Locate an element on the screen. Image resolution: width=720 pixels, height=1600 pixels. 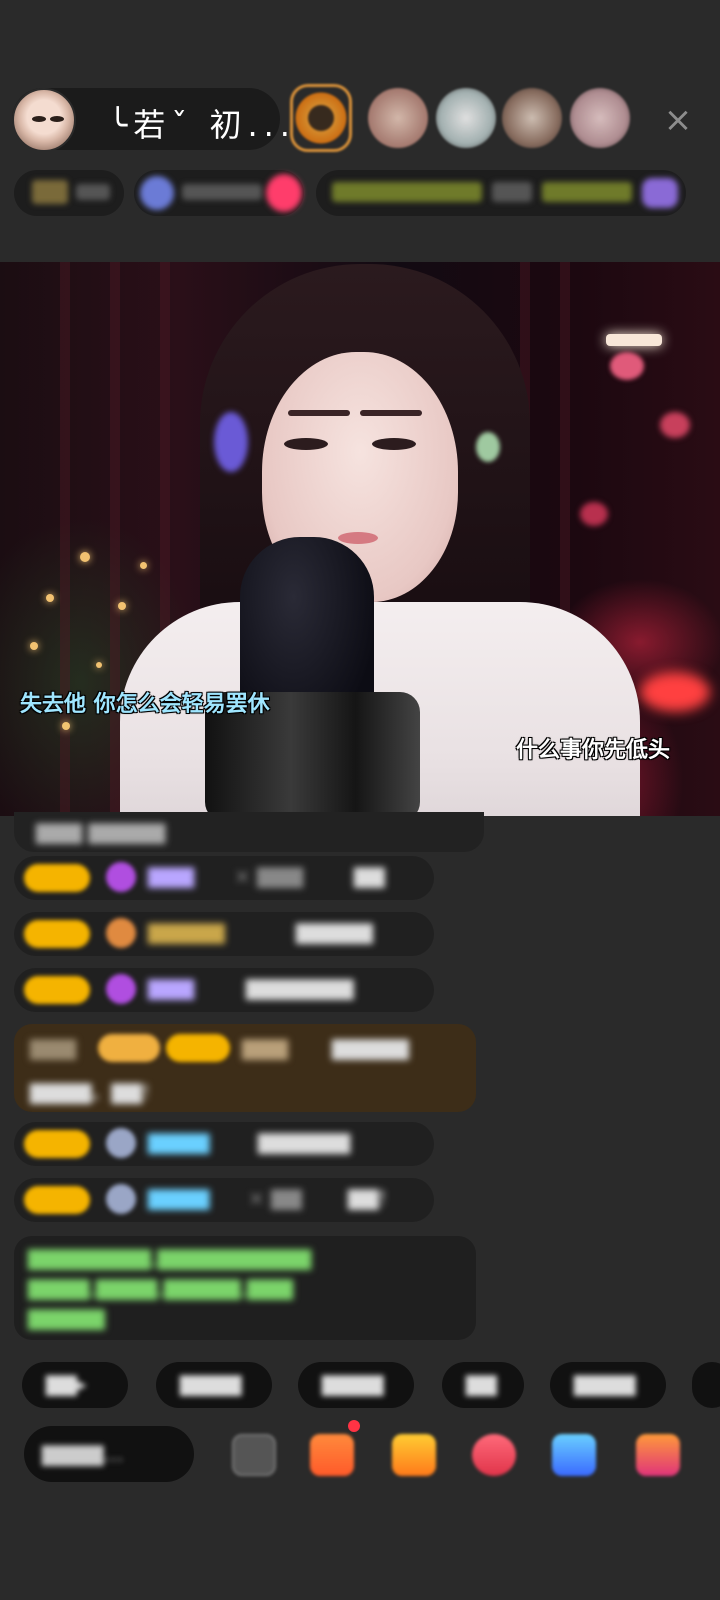
chat-message: ▇▇▇ ▇▇▇▇▇ is located at coordinates (249, 832).